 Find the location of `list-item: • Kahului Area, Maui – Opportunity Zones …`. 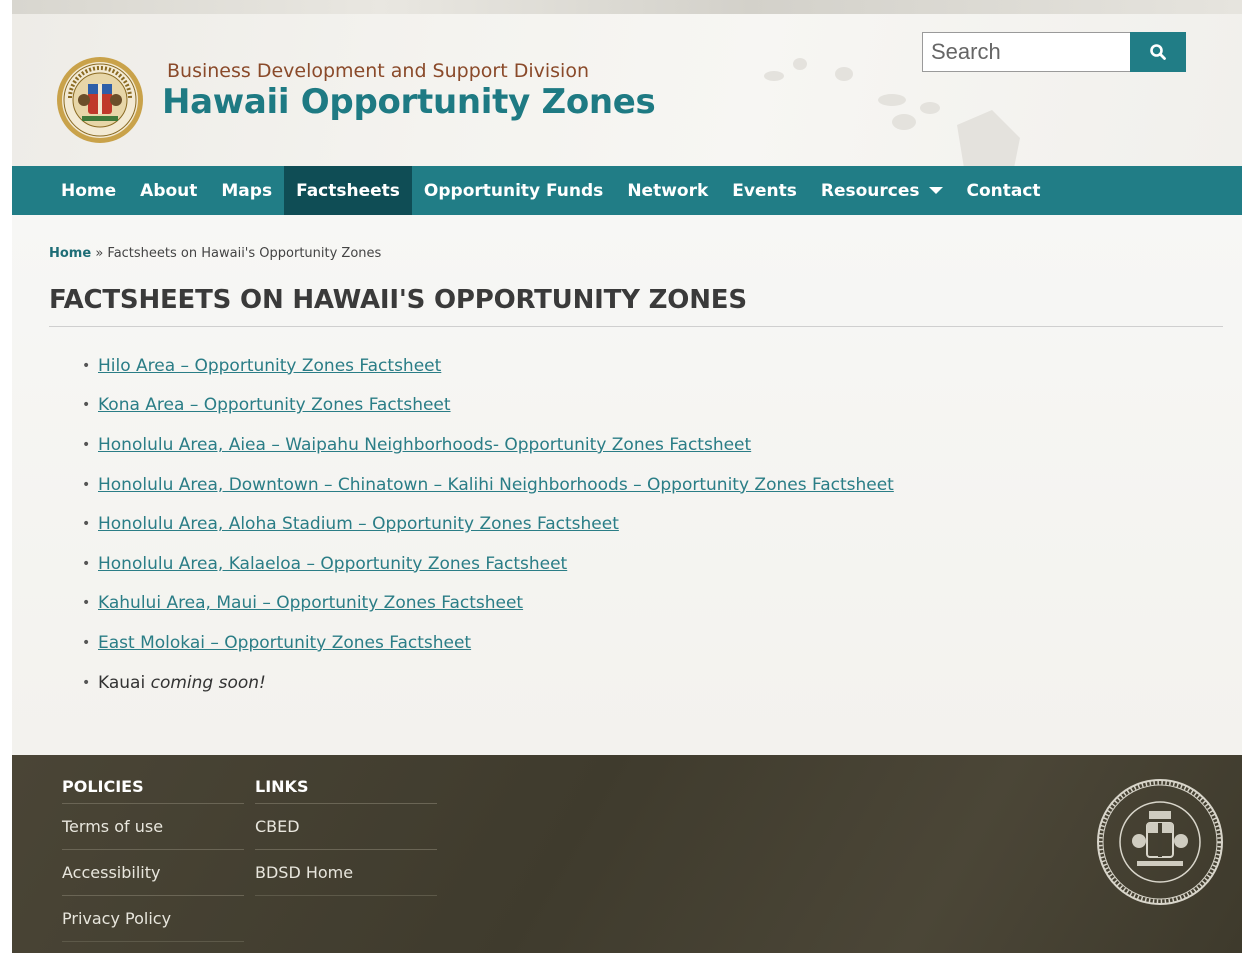

list-item: • Kahului Area, Maui – Opportunity Zones … is located at coordinates (488, 604).